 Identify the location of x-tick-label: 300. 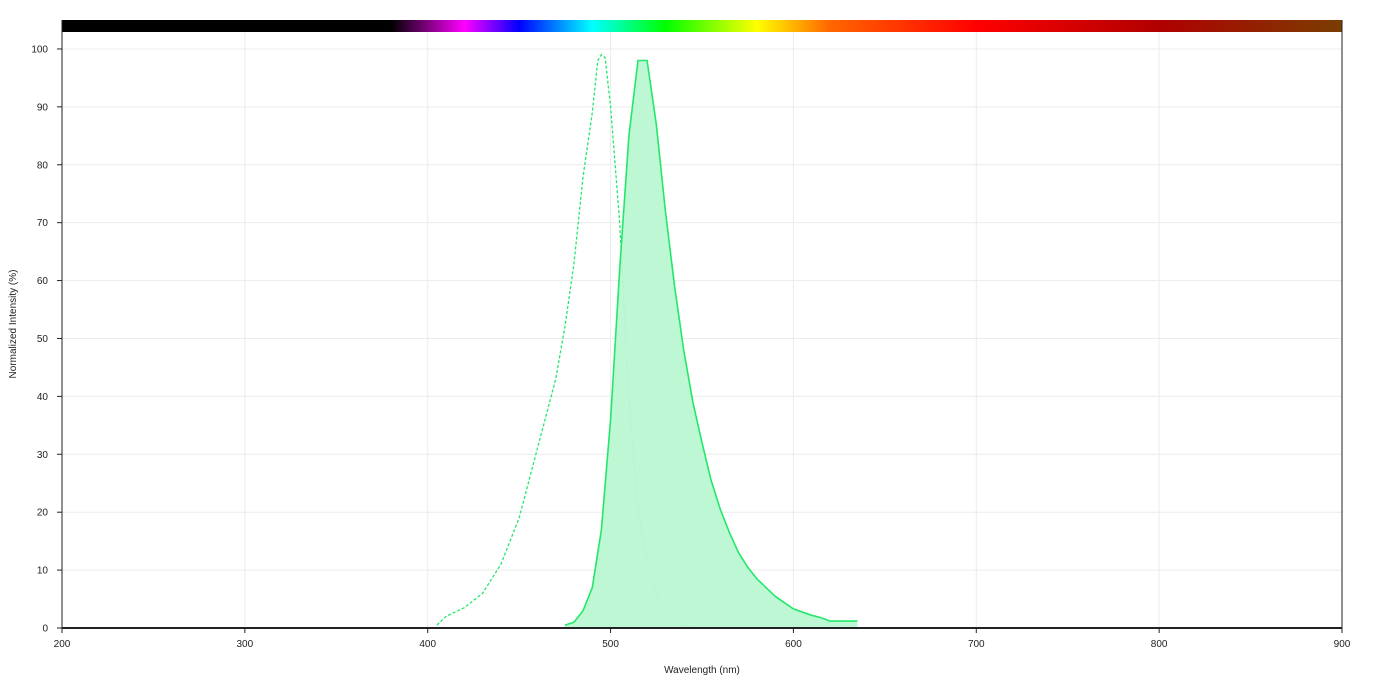
(245, 644).